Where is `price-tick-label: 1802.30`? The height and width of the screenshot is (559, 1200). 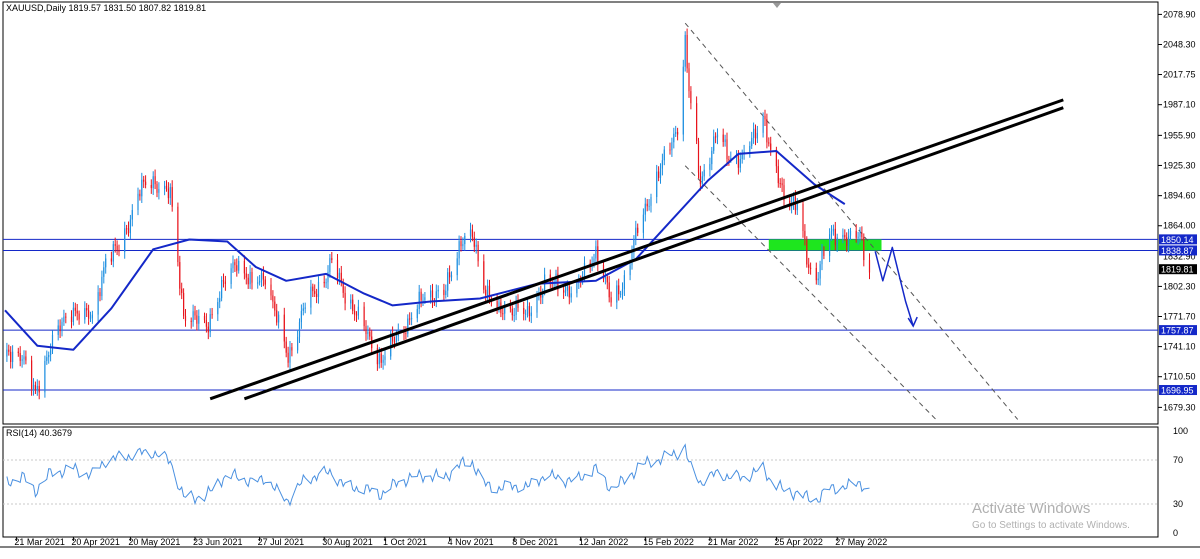 price-tick-label: 1802.30 is located at coordinates (1179, 286).